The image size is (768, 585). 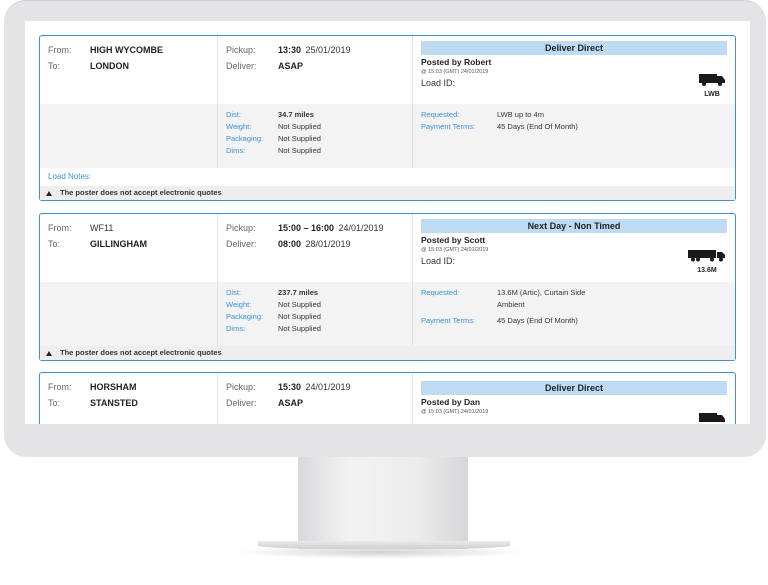 What do you see at coordinates (102, 228) in the screenshot?
I see `from-location: WF11` at bounding box center [102, 228].